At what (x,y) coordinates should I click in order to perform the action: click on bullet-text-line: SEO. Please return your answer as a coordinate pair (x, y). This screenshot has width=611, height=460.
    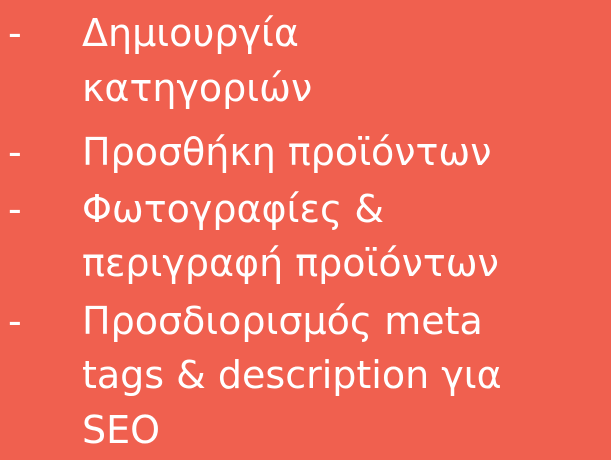
    Looking at the image, I should click on (121, 430).